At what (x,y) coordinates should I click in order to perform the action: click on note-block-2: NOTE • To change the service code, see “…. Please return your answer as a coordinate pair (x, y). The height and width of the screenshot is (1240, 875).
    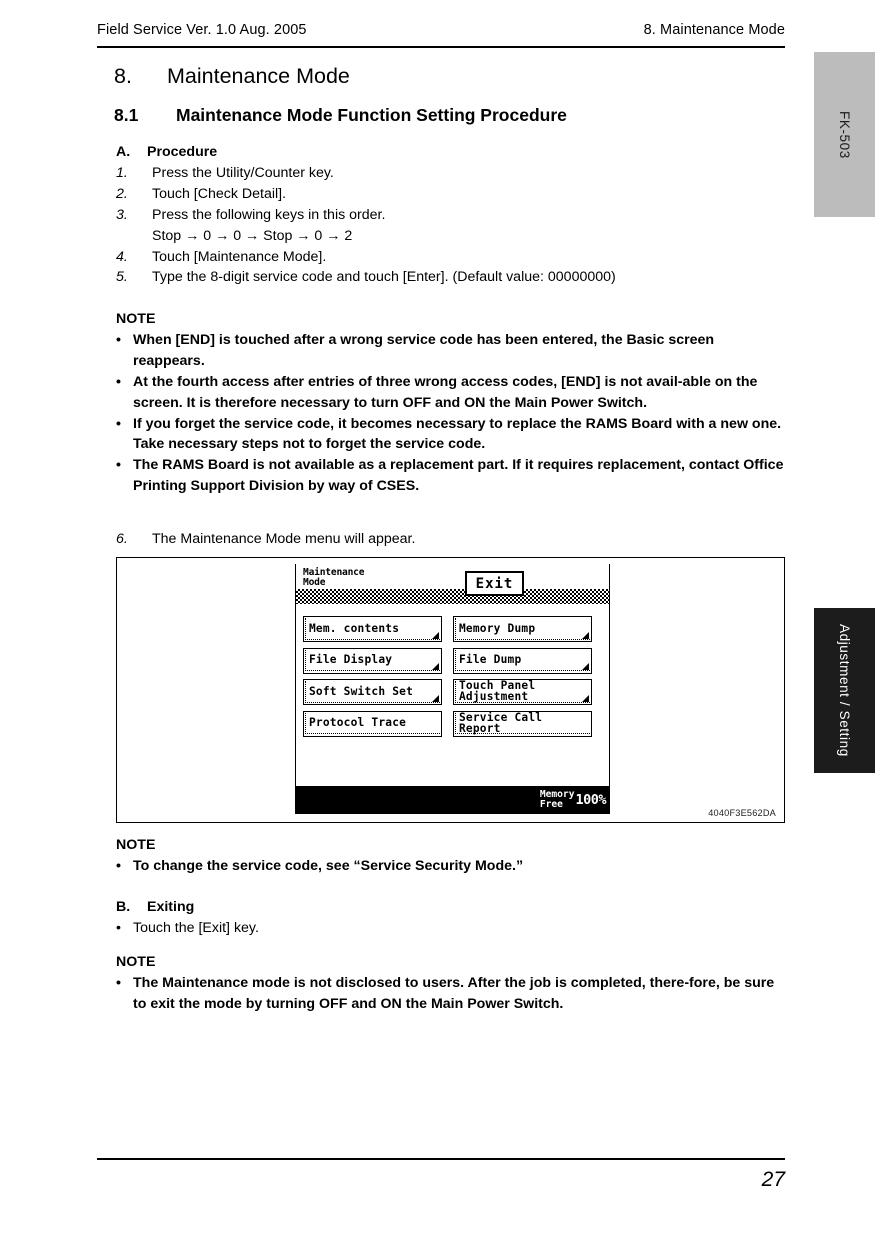
    Looking at the image, I should click on (452, 856).